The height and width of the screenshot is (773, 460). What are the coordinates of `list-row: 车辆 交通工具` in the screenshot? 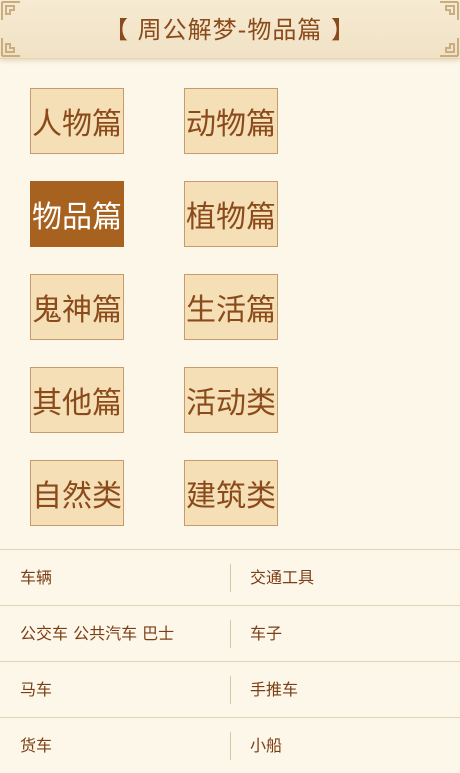 It's located at (230, 577).